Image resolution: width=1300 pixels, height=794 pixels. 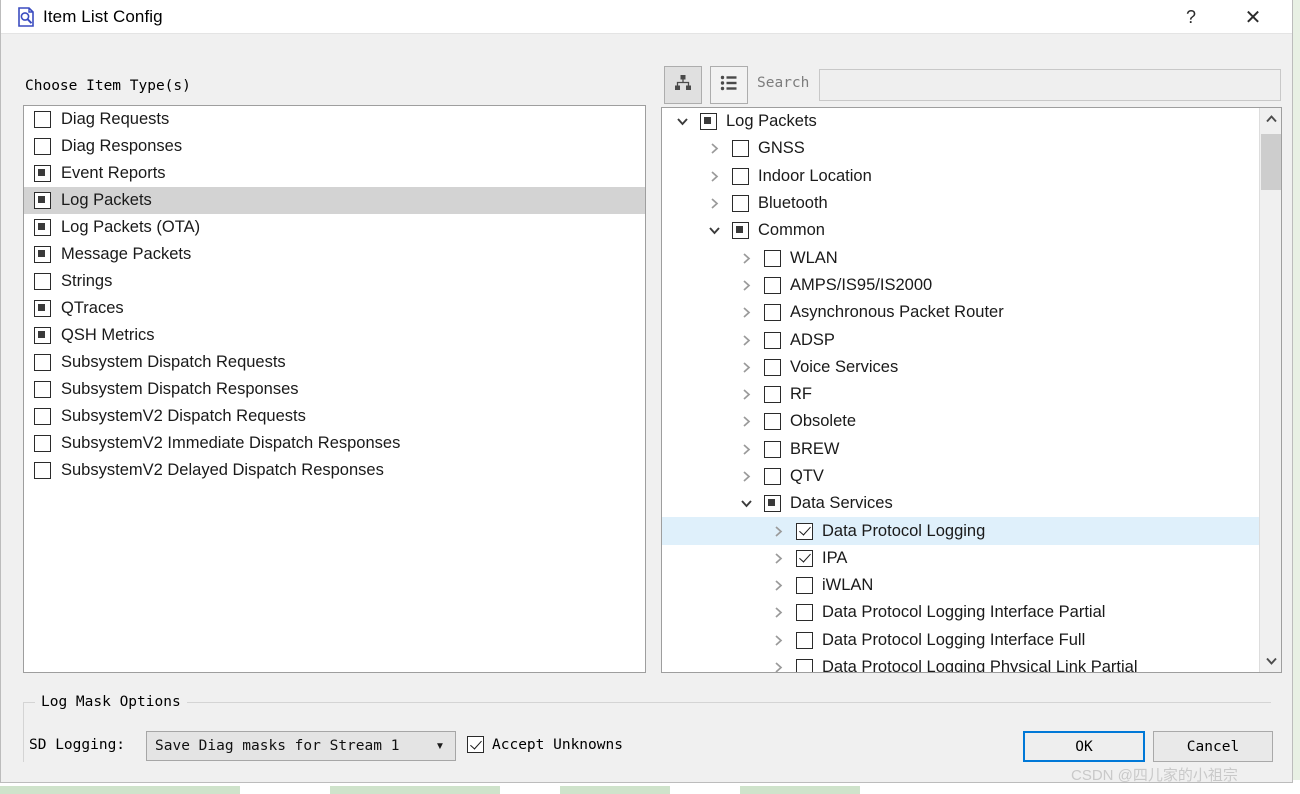 I want to click on list-item: SubsystemV2 Immediate Dispatch Responses, so click(x=334, y=443).